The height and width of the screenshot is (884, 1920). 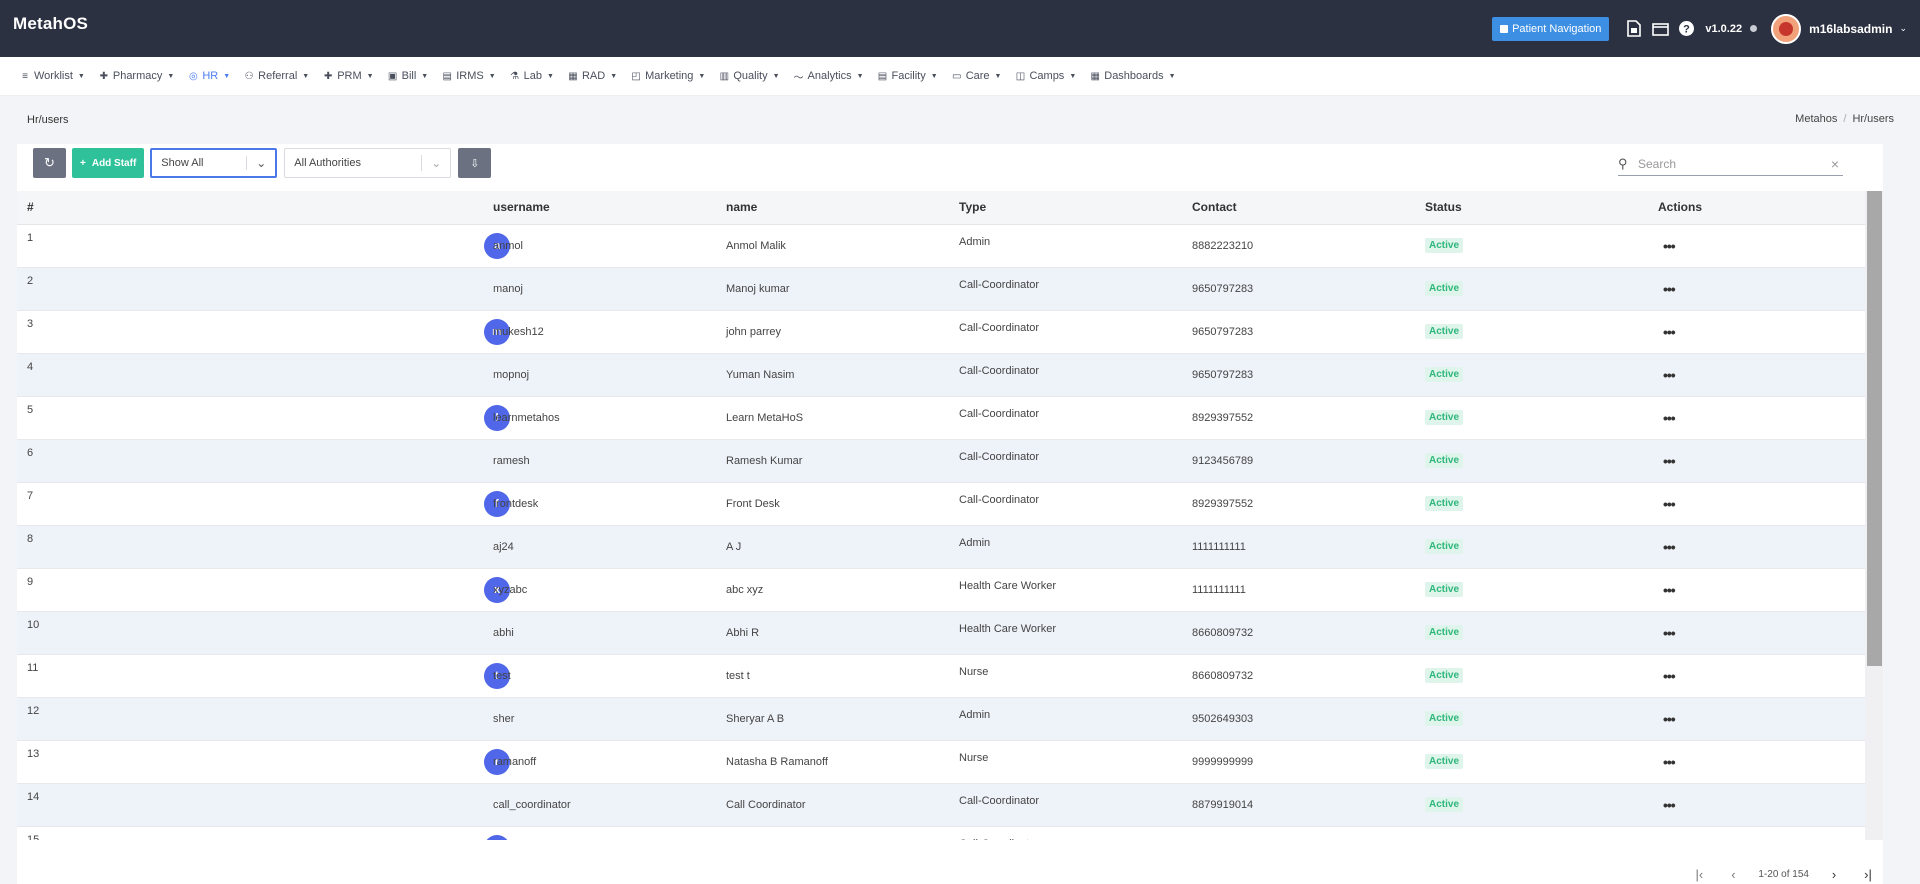 I want to click on cell-index: 15, so click(x=133, y=833).